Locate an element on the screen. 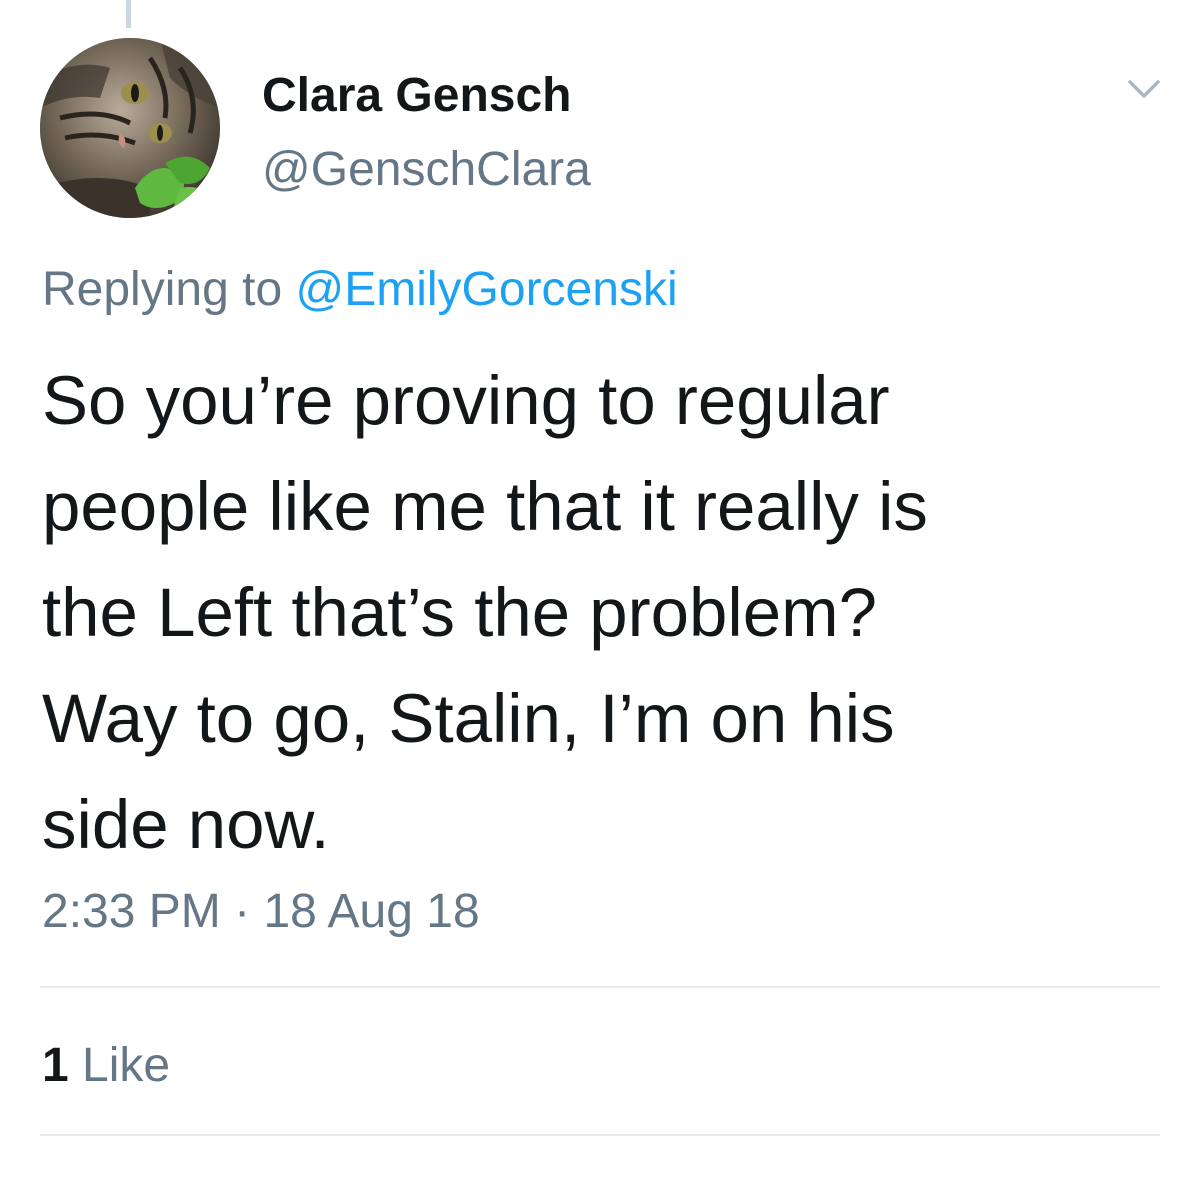 The image size is (1200, 1182). author-handle: @GenschClara is located at coordinates (426, 169).